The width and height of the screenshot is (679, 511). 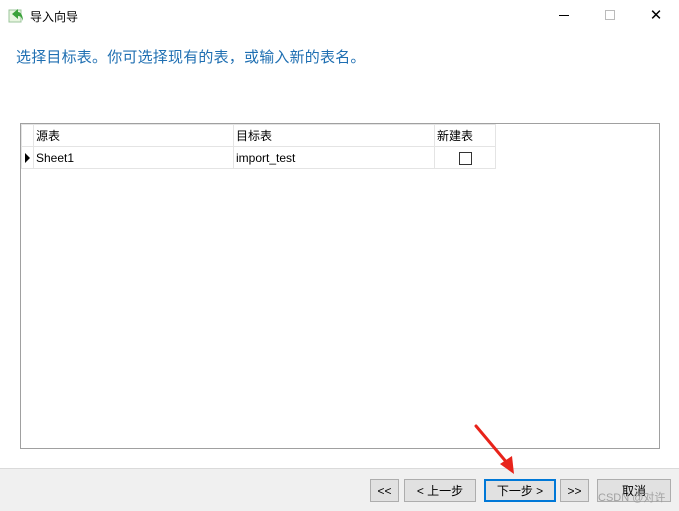 What do you see at coordinates (191, 57) in the screenshot?
I see `instruction-text: 选择目标表。你可选择现有的表，或输入新的表名。` at bounding box center [191, 57].